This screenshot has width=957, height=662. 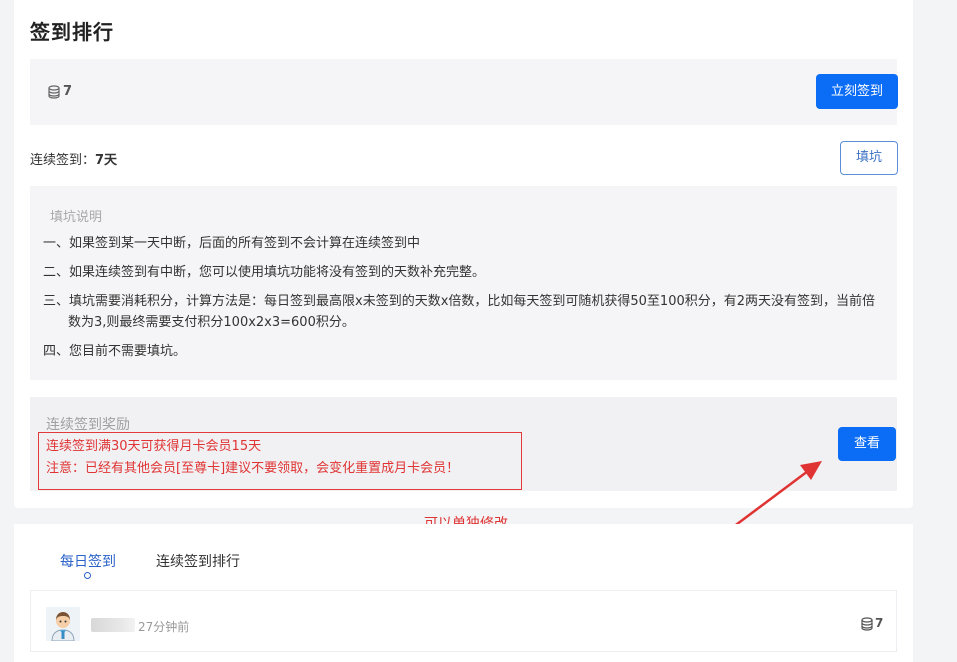 What do you see at coordinates (63, 160) in the screenshot?
I see `streak-label: 连续签到：` at bounding box center [63, 160].